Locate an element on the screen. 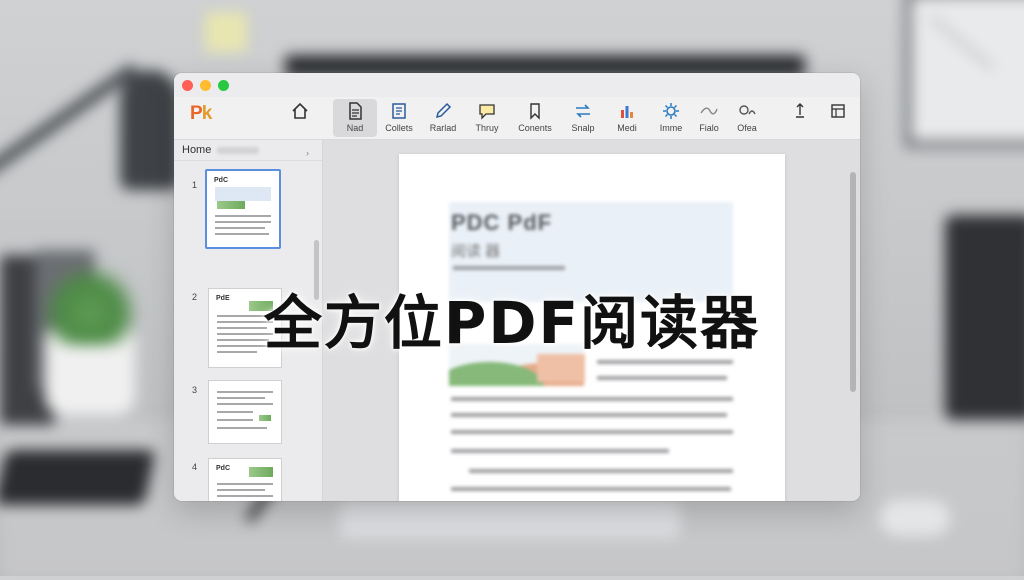 The width and height of the screenshot is (1024, 580). sidebar-title: Home is located at coordinates (197, 150).